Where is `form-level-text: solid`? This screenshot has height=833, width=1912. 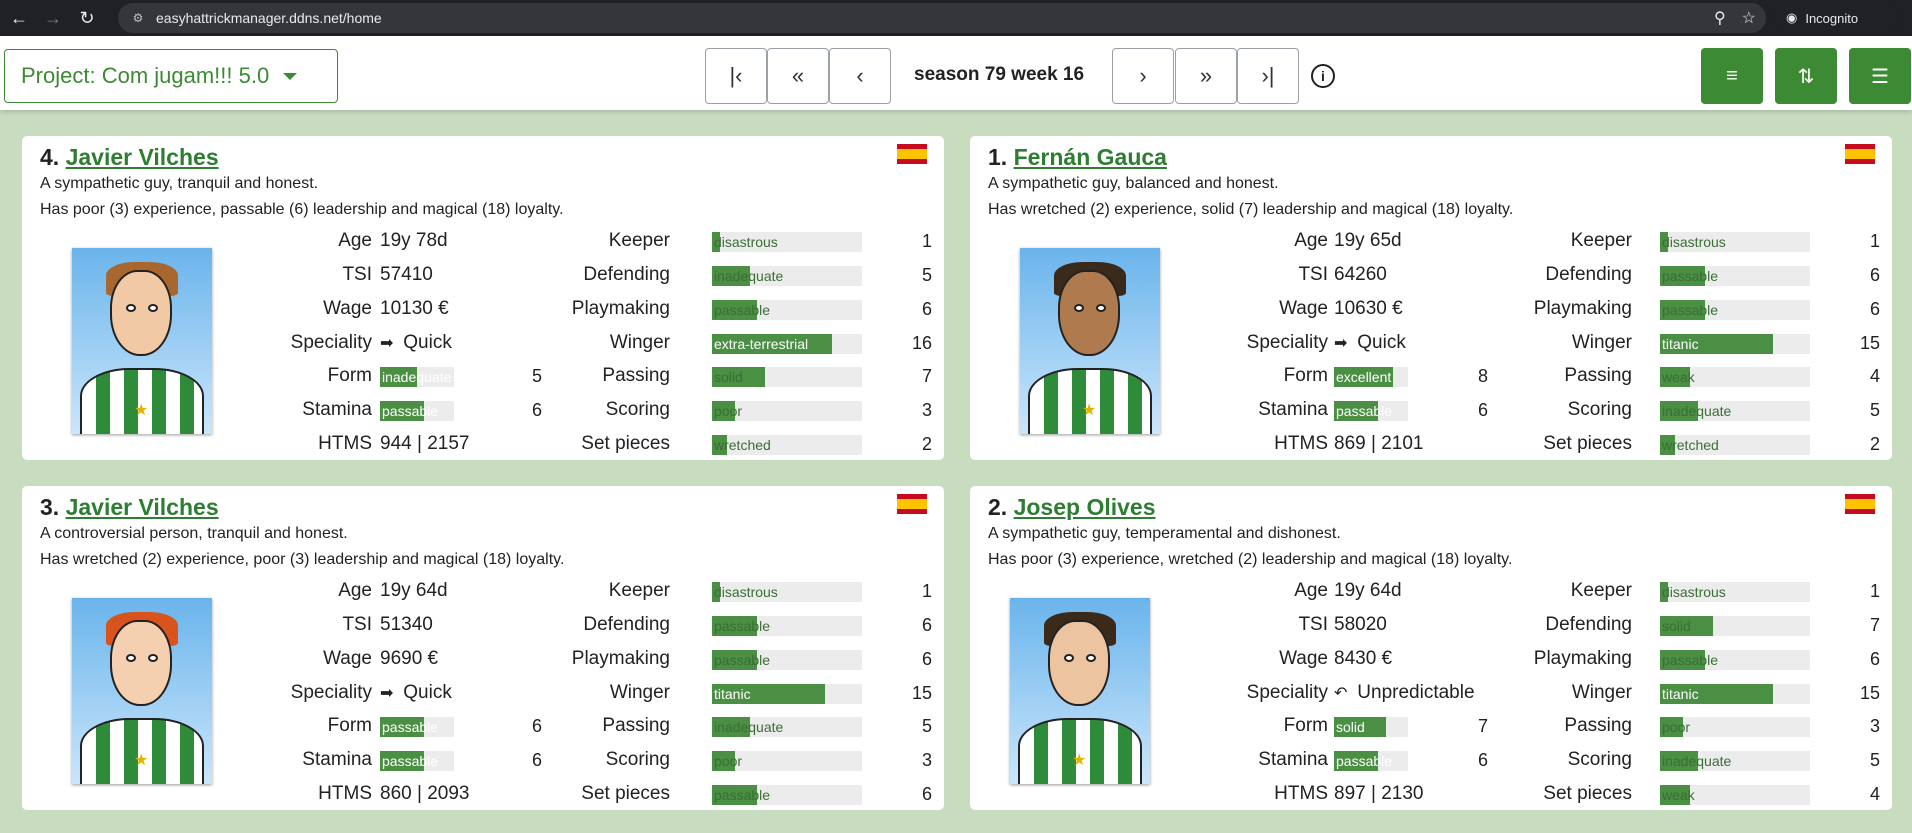
form-level-text: solid is located at coordinates (1350, 727).